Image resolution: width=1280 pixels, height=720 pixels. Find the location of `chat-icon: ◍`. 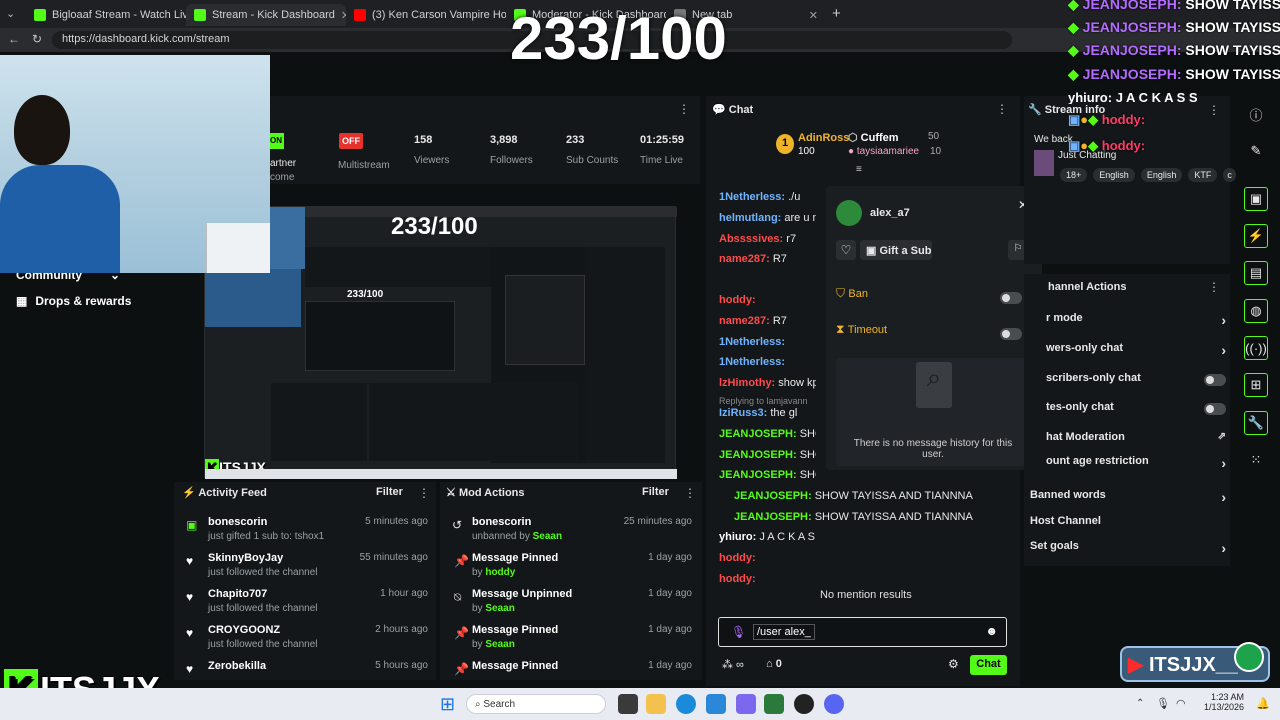

chat-icon: ◍ is located at coordinates (1256, 311).